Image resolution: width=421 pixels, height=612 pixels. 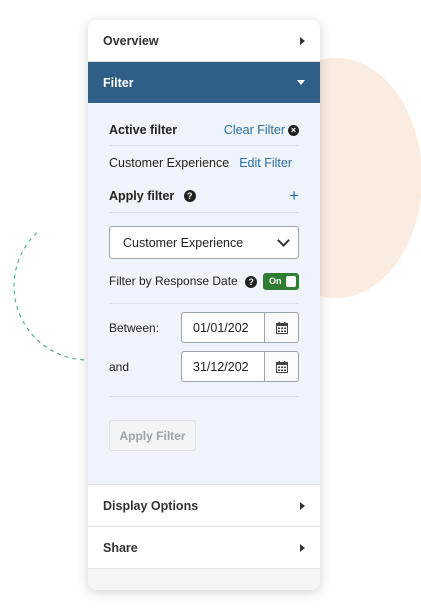 I want to click on apply-filter-button: Apply Filter, so click(x=152, y=435).